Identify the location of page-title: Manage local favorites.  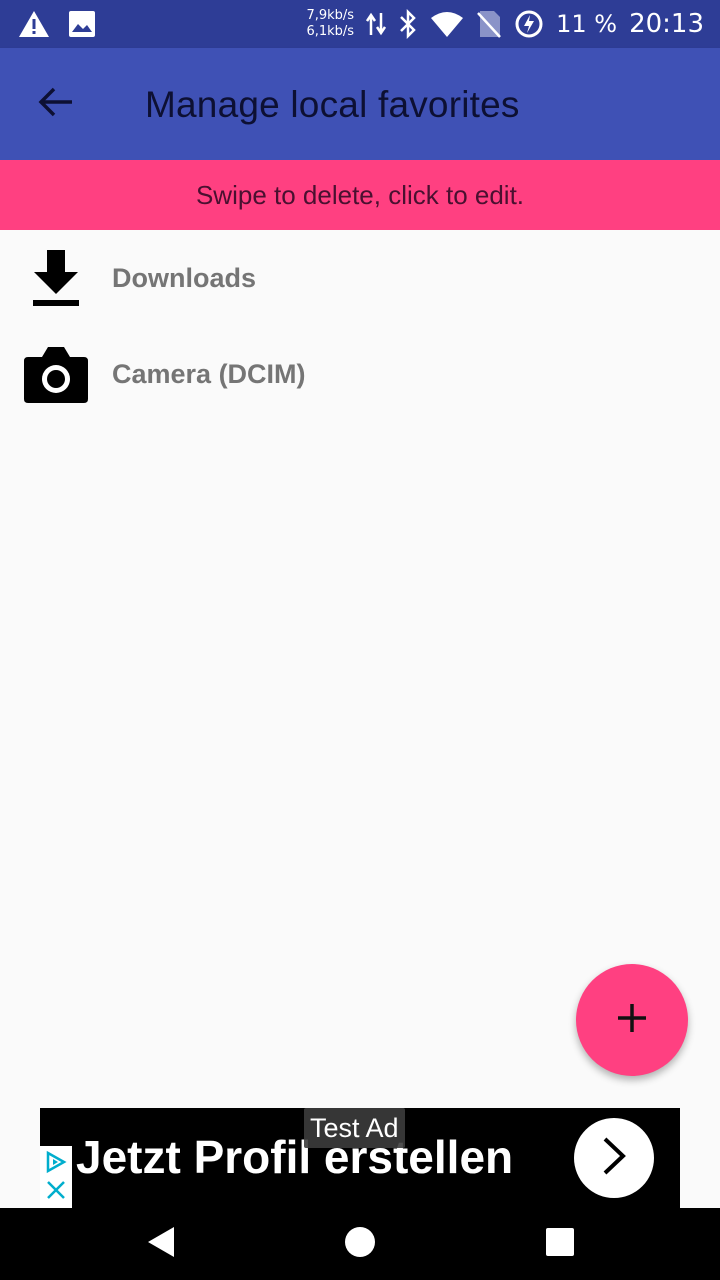
(332, 104).